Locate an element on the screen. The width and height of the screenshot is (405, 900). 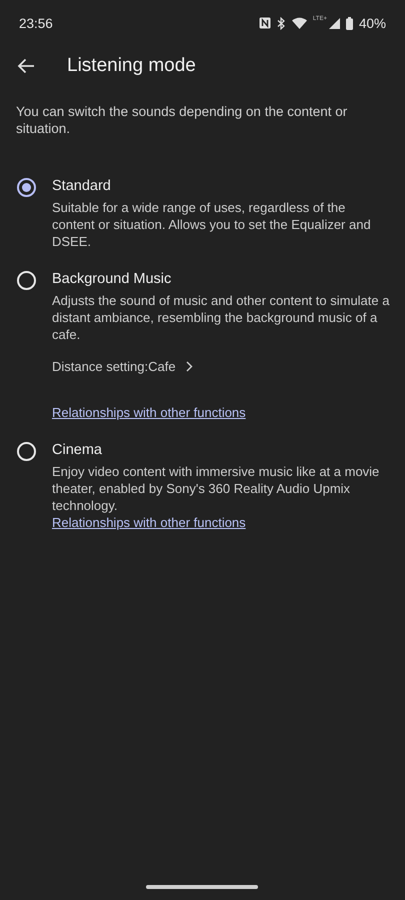
option-description: Enjoy video content with immersive music like at a movie theater, enabled by Sony's 360 Reality Audio Upmix technology. is located at coordinates (216, 488).